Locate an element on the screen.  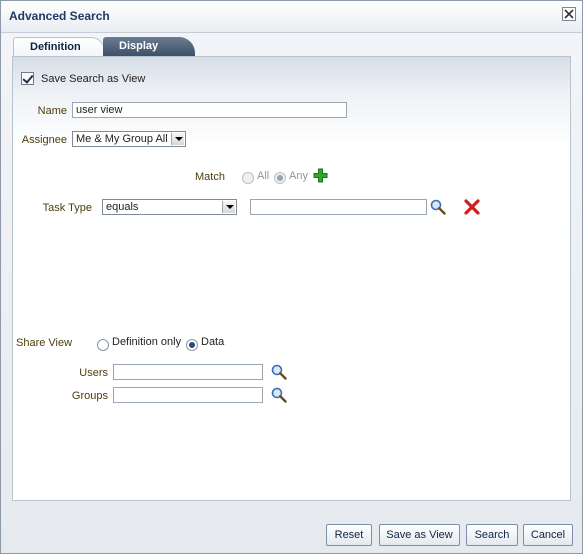
task-type-label: Task Type is located at coordinates (67, 208).